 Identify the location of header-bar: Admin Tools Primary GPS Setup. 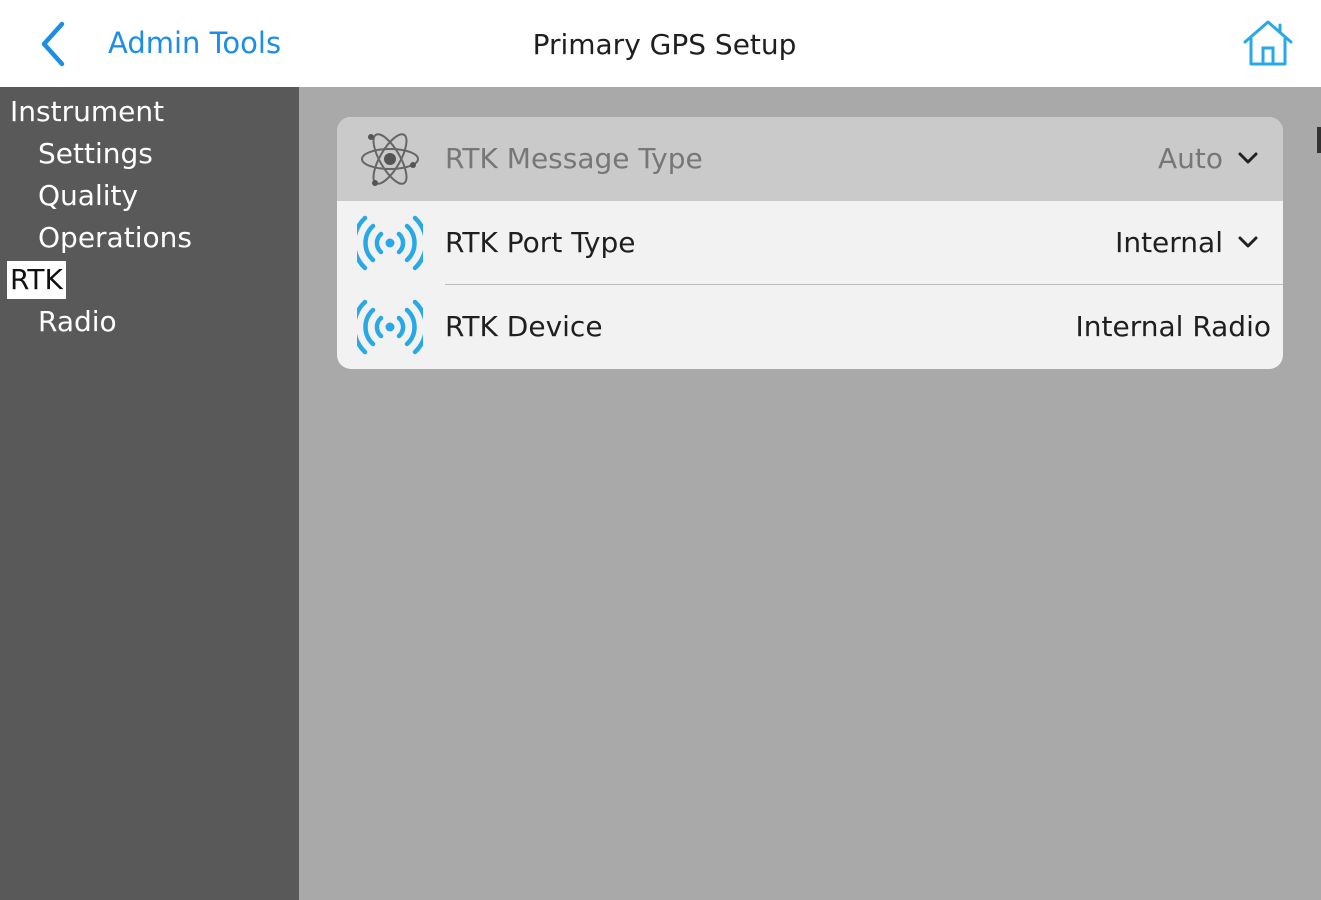
(660, 43).